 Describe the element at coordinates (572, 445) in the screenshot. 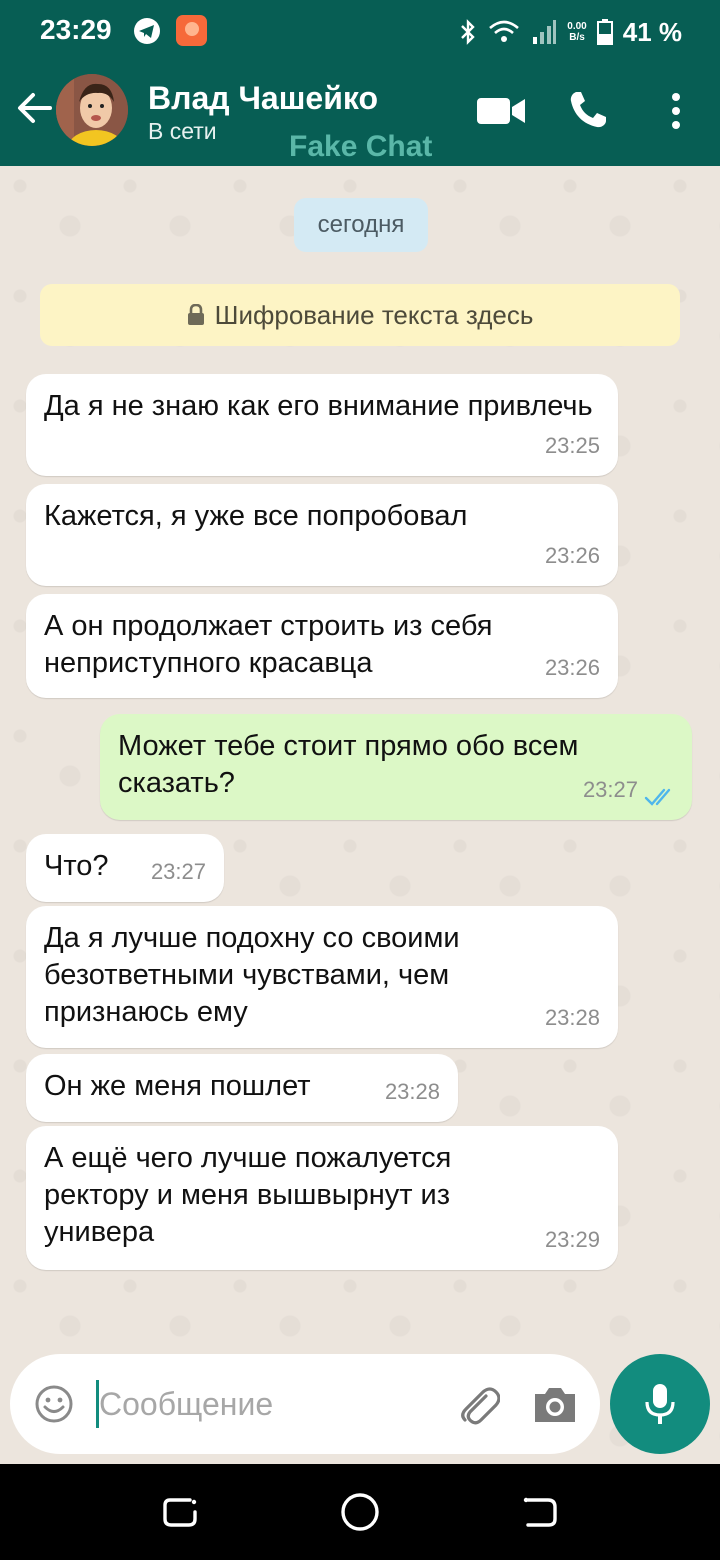

I see `message-time: 23:25` at that location.